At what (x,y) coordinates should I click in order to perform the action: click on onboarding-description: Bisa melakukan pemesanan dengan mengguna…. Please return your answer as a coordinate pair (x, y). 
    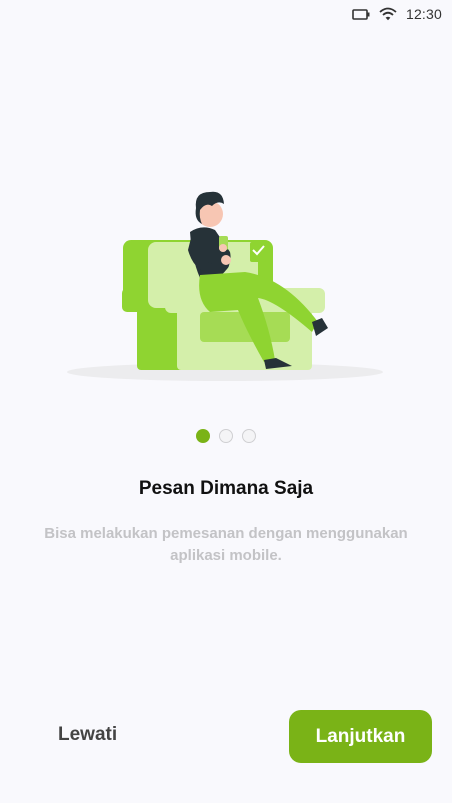
    Looking at the image, I should click on (226, 544).